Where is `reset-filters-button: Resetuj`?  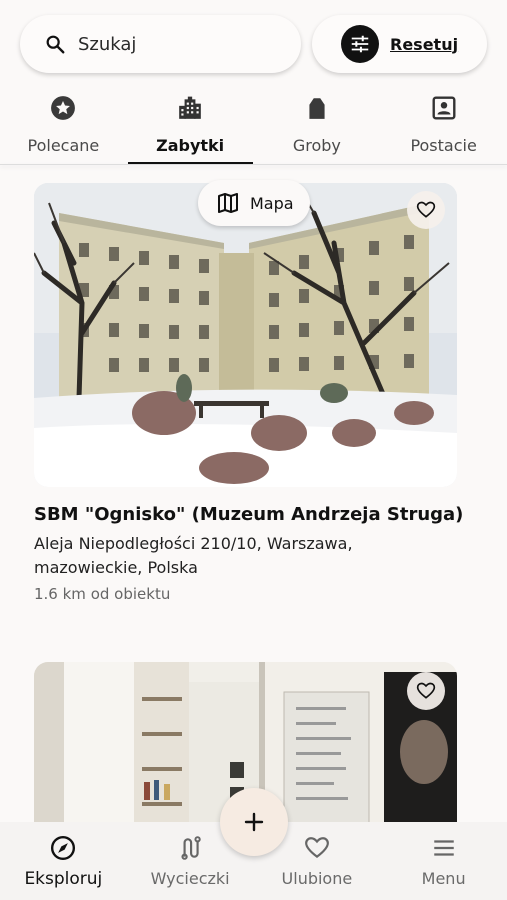 reset-filters-button: Resetuj is located at coordinates (399, 44).